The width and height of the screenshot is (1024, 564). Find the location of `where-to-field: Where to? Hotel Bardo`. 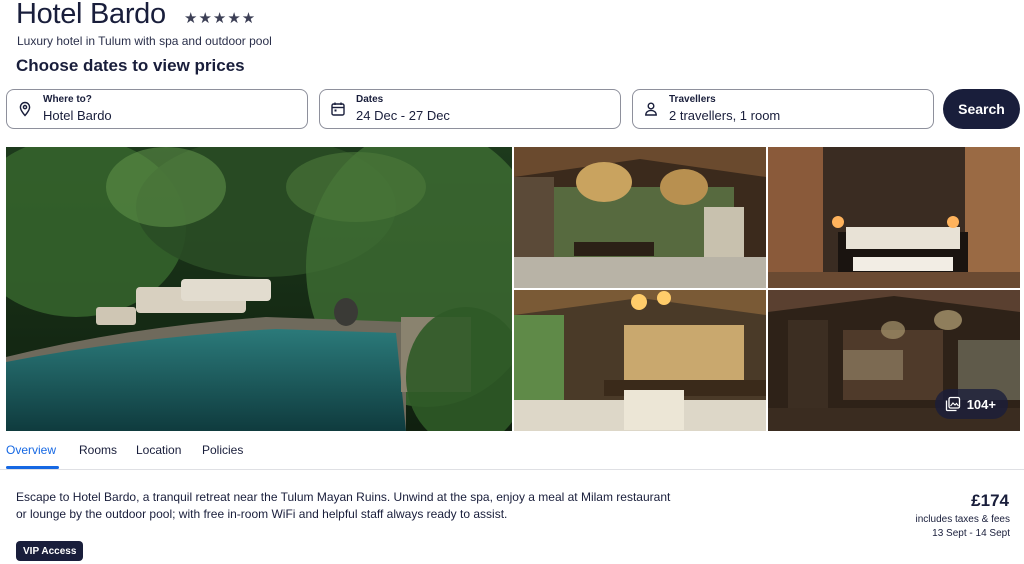

where-to-field: Where to? Hotel Bardo is located at coordinates (157, 109).